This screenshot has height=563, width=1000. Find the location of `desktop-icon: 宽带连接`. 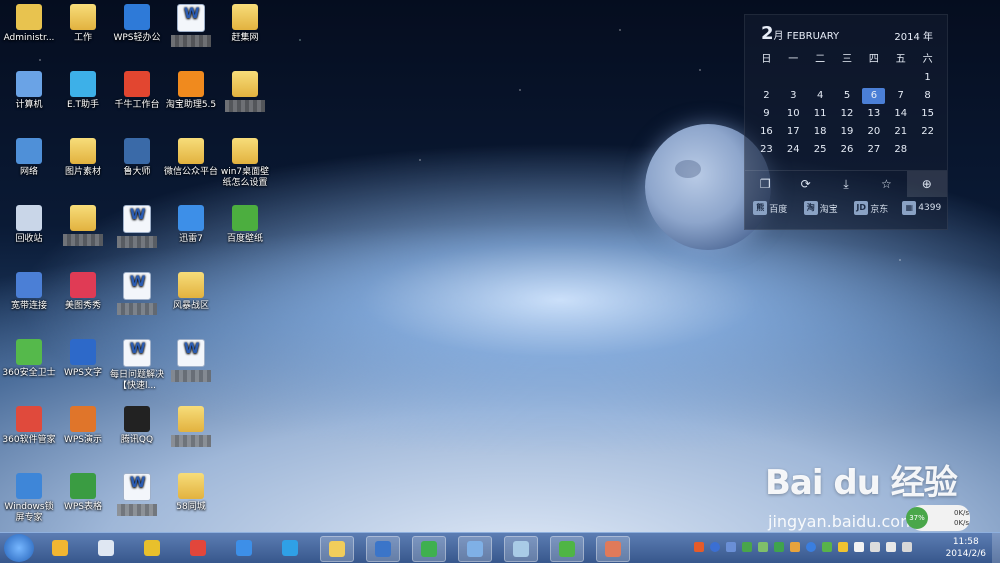

desktop-icon: 宽带连接 is located at coordinates (29, 292).